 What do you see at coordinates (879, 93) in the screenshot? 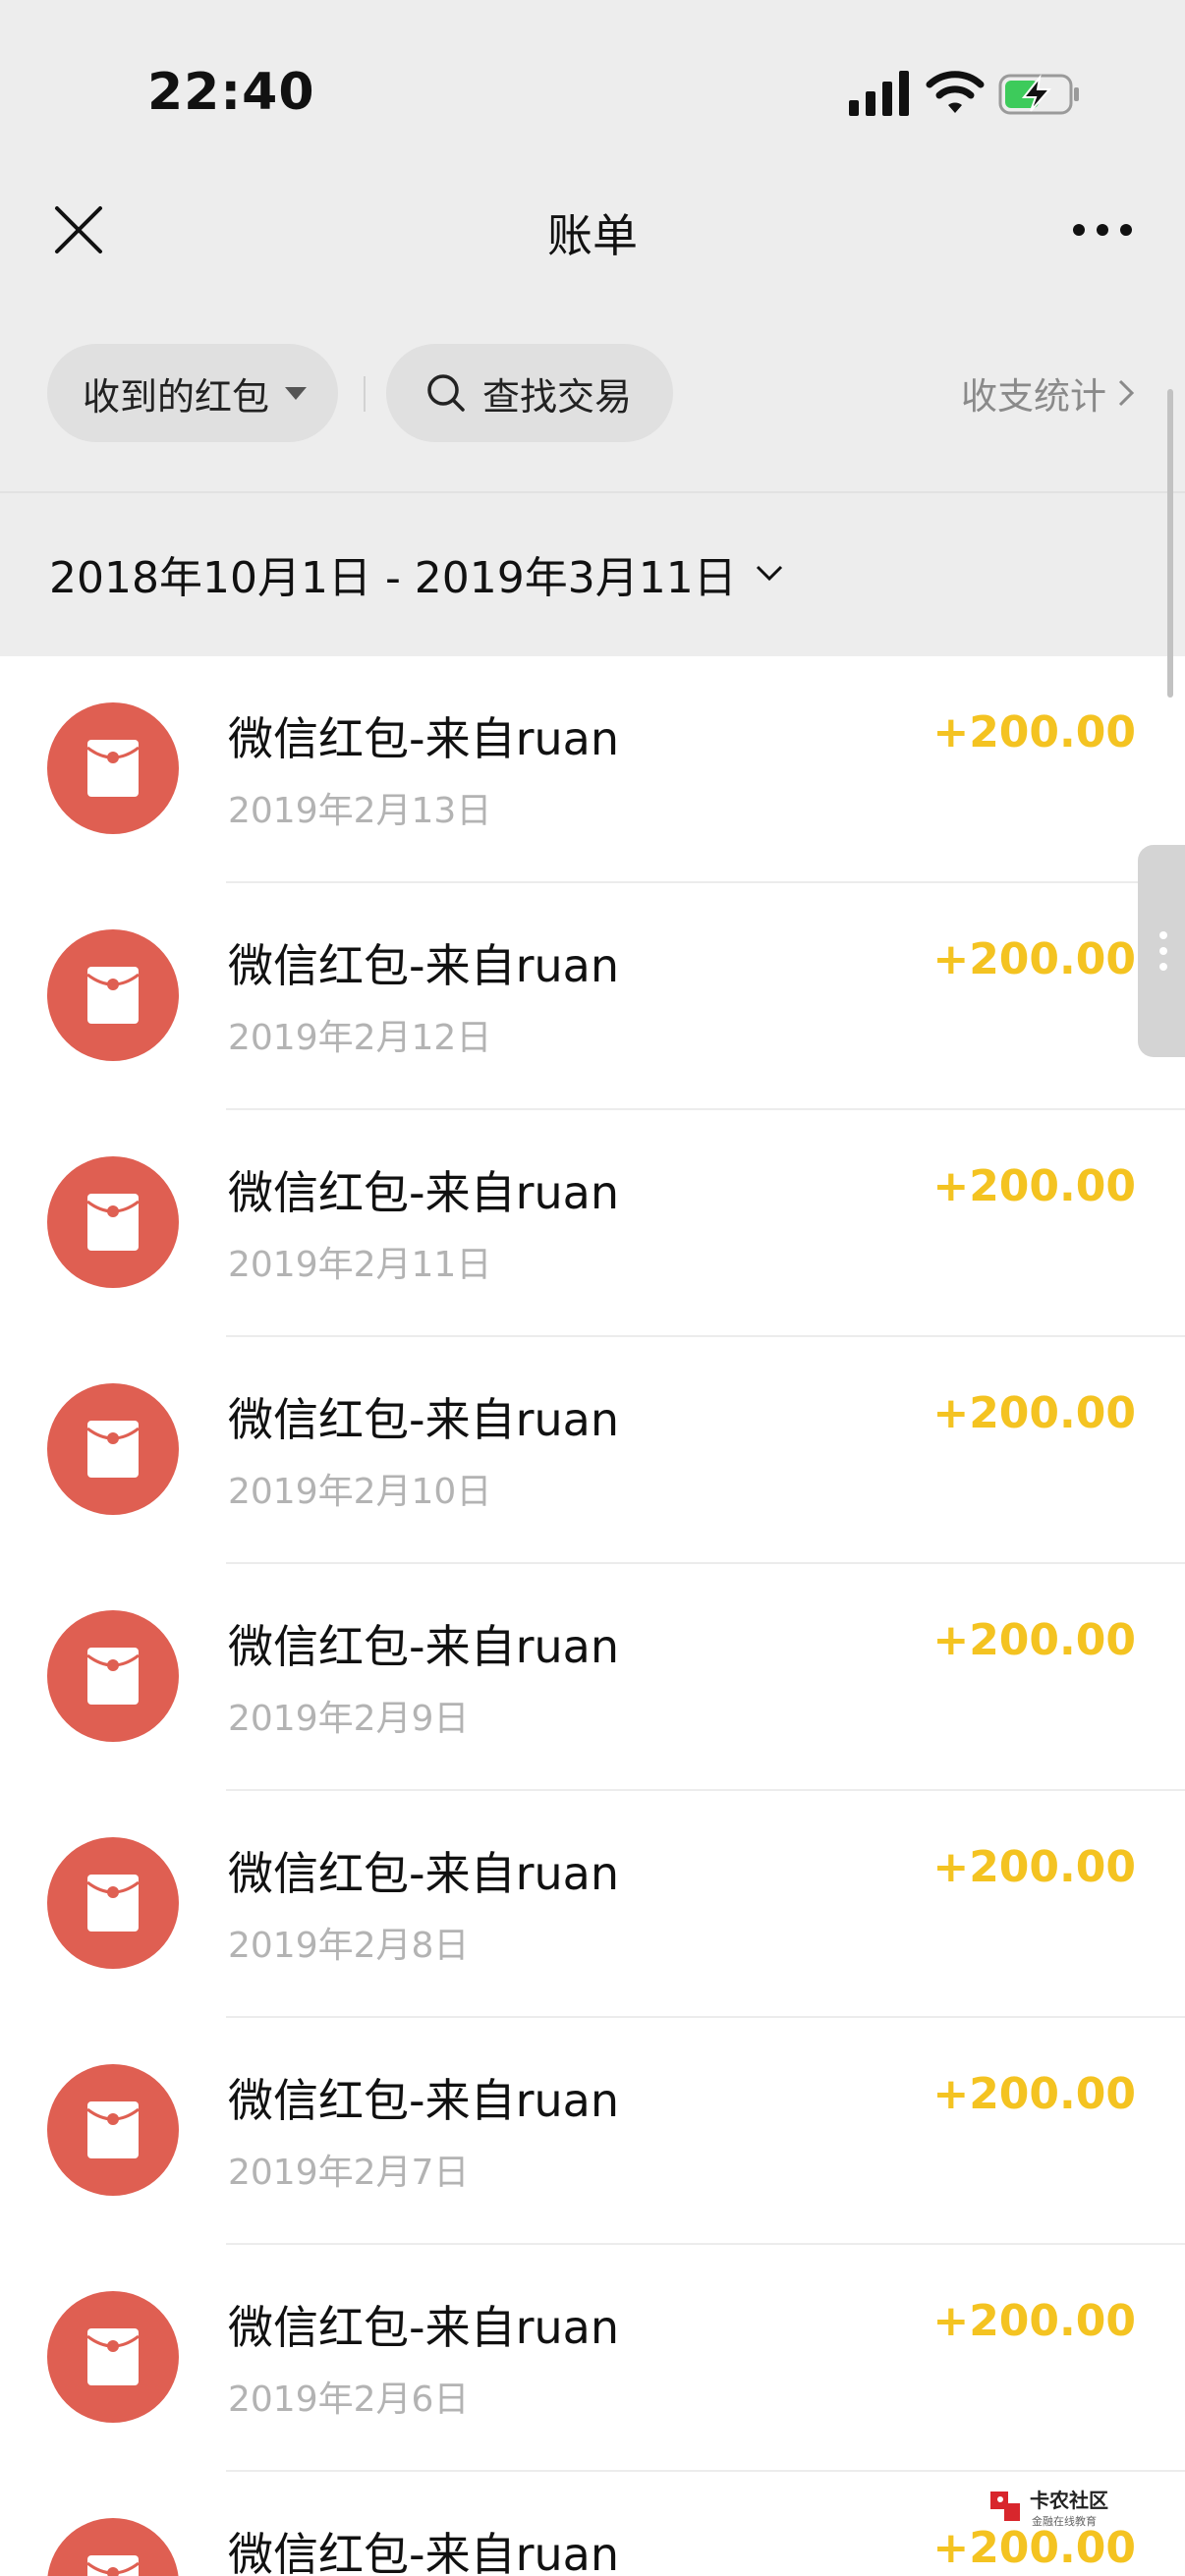
I see `cellular-signal-icon` at bounding box center [879, 93].